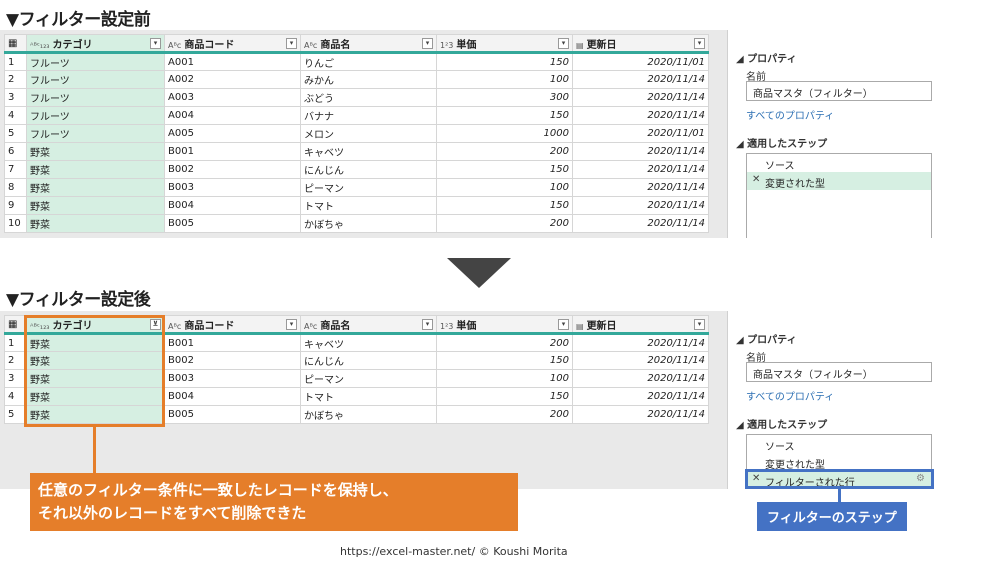 The image size is (1000, 563). Describe the element at coordinates (232, 133) in the screenshot. I see `code-cell: A005` at that location.